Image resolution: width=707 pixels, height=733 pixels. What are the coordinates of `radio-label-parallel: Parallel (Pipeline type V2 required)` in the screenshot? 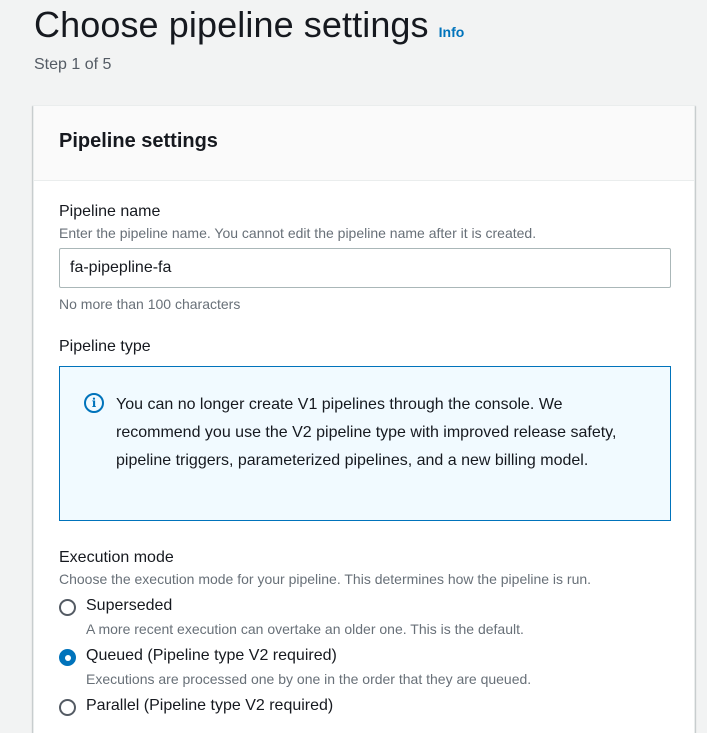 It's located at (209, 706).